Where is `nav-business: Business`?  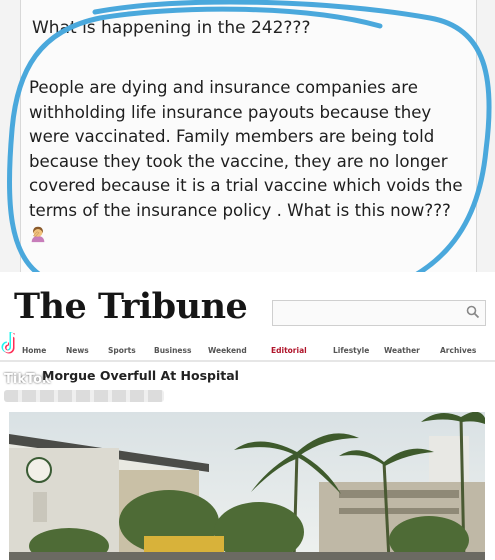 nav-business: Business is located at coordinates (172, 350).